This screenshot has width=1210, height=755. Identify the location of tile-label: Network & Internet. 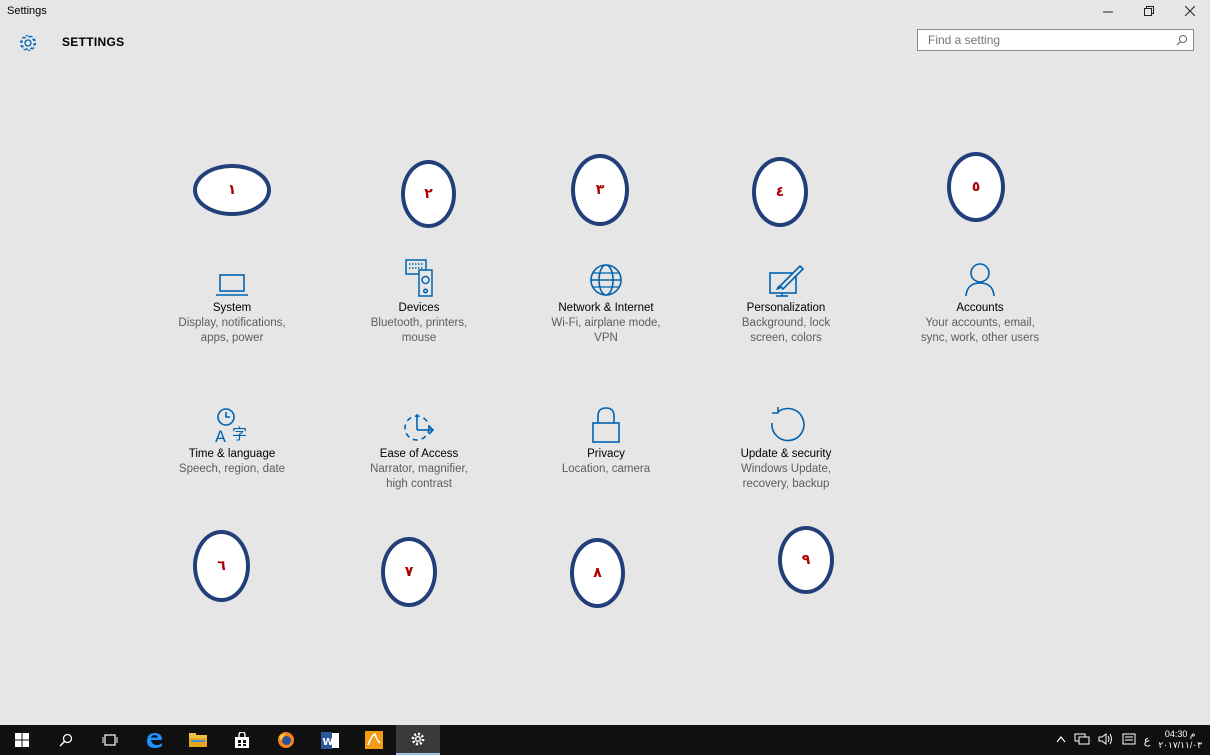
(606, 308).